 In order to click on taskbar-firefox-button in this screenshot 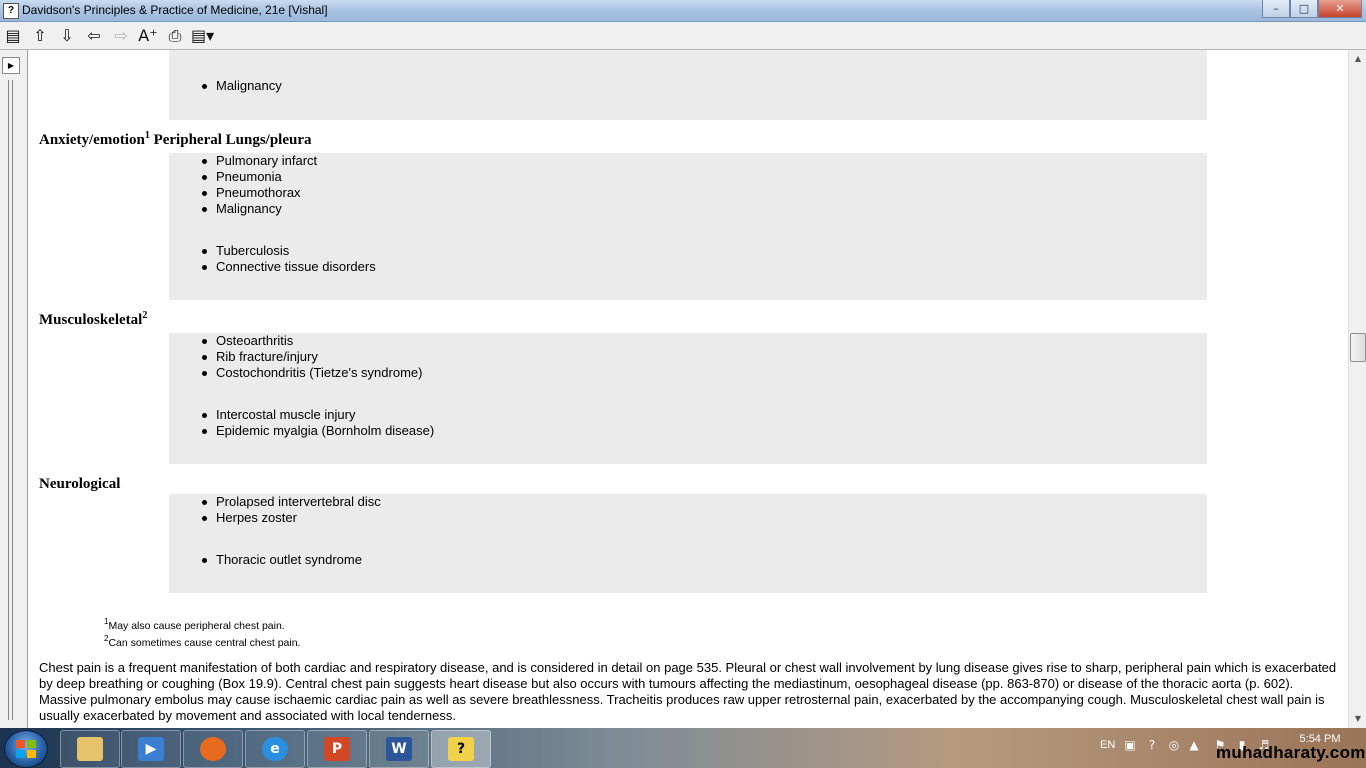, I will do `click(213, 749)`.